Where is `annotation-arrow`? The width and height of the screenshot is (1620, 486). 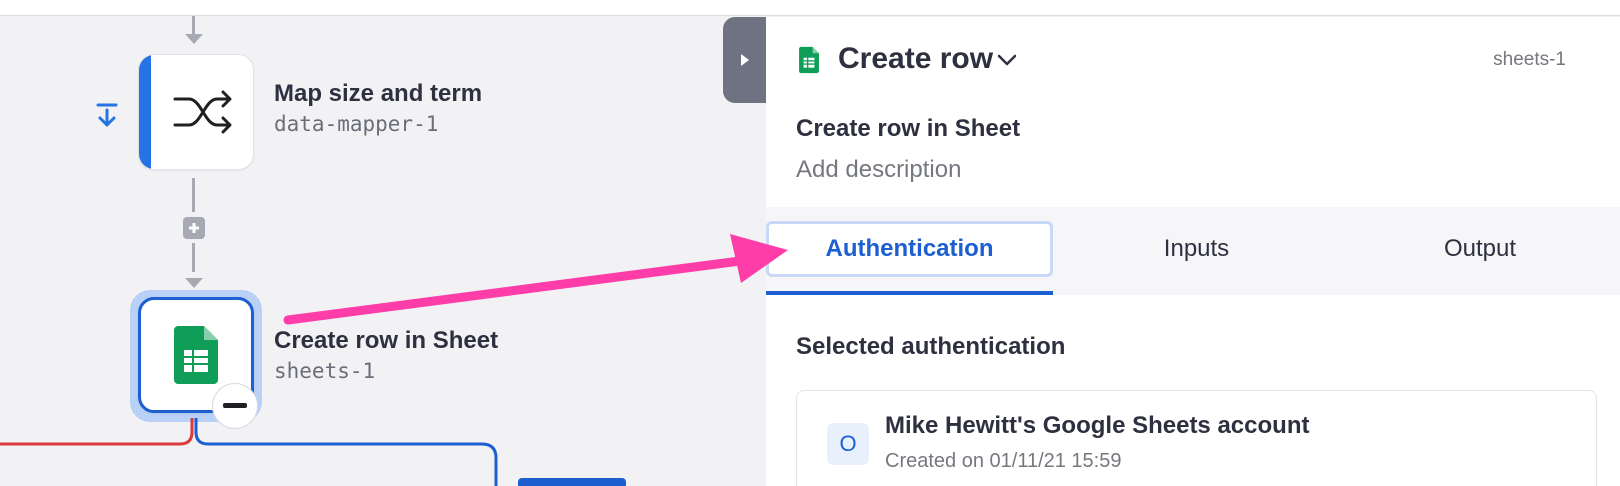 annotation-arrow is located at coordinates (535, 279).